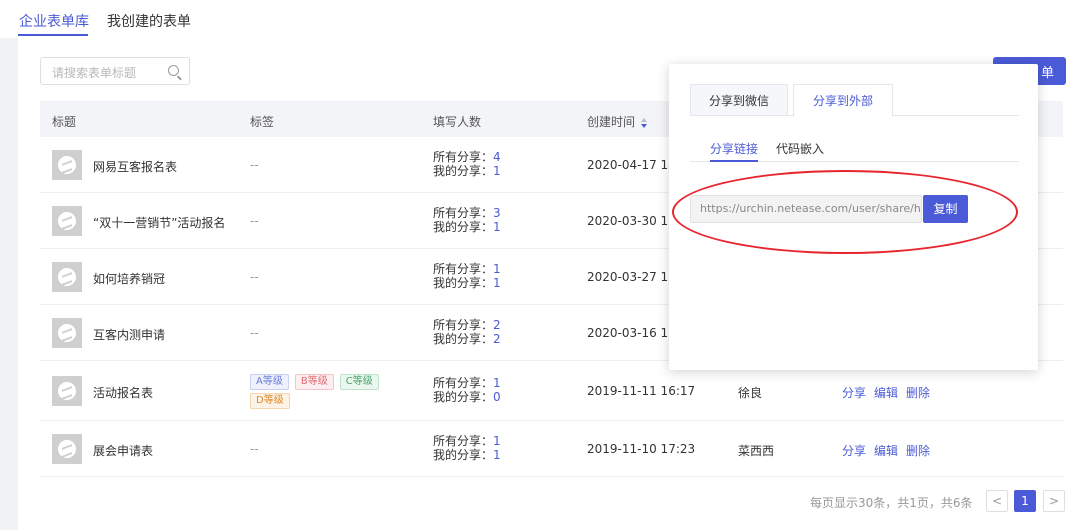  What do you see at coordinates (734, 148) in the screenshot?
I see `subtab-share-link: 分享链接` at bounding box center [734, 148].